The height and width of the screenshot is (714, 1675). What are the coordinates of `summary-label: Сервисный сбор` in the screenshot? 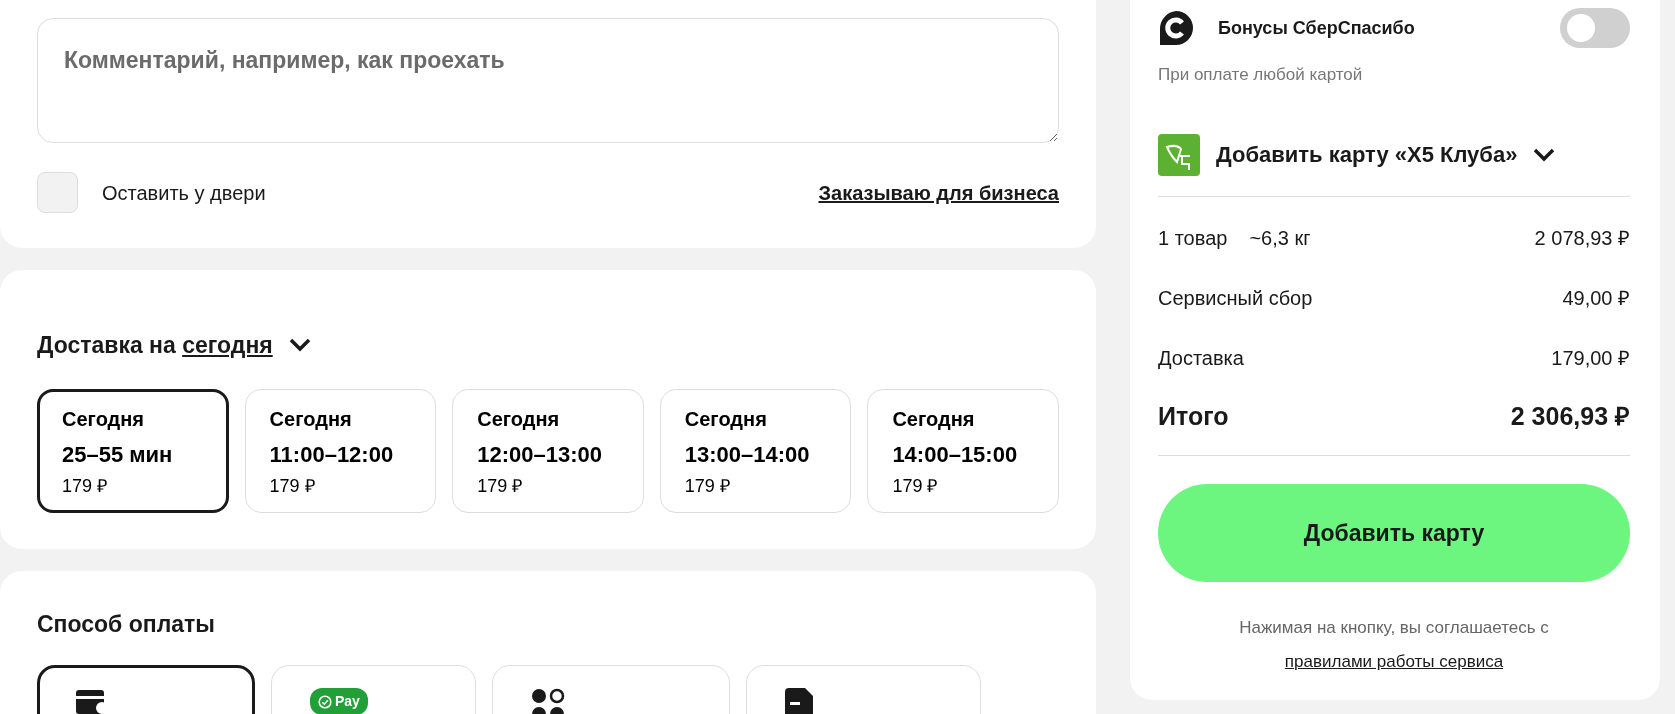 It's located at (1235, 298).